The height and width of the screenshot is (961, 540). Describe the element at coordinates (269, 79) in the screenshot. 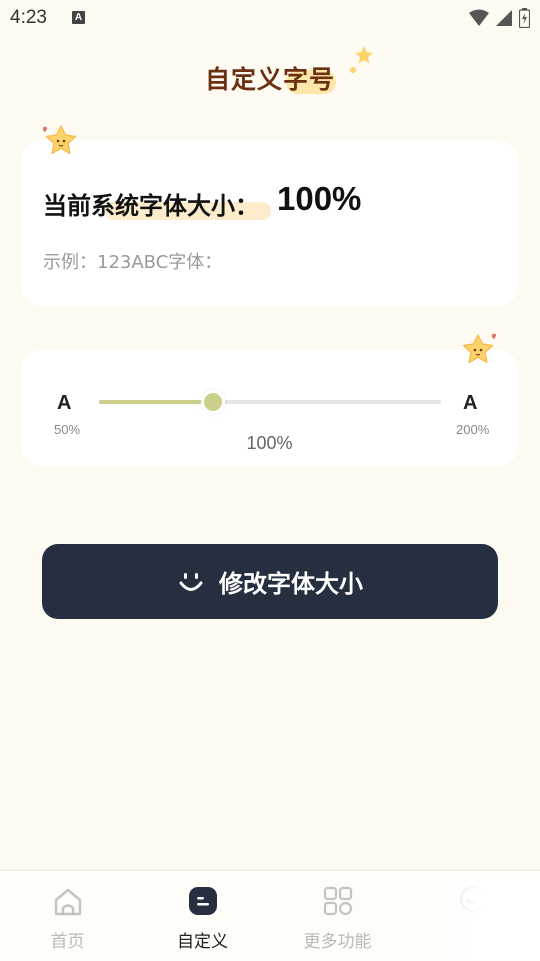

I see `page-title: 自定义字号` at that location.